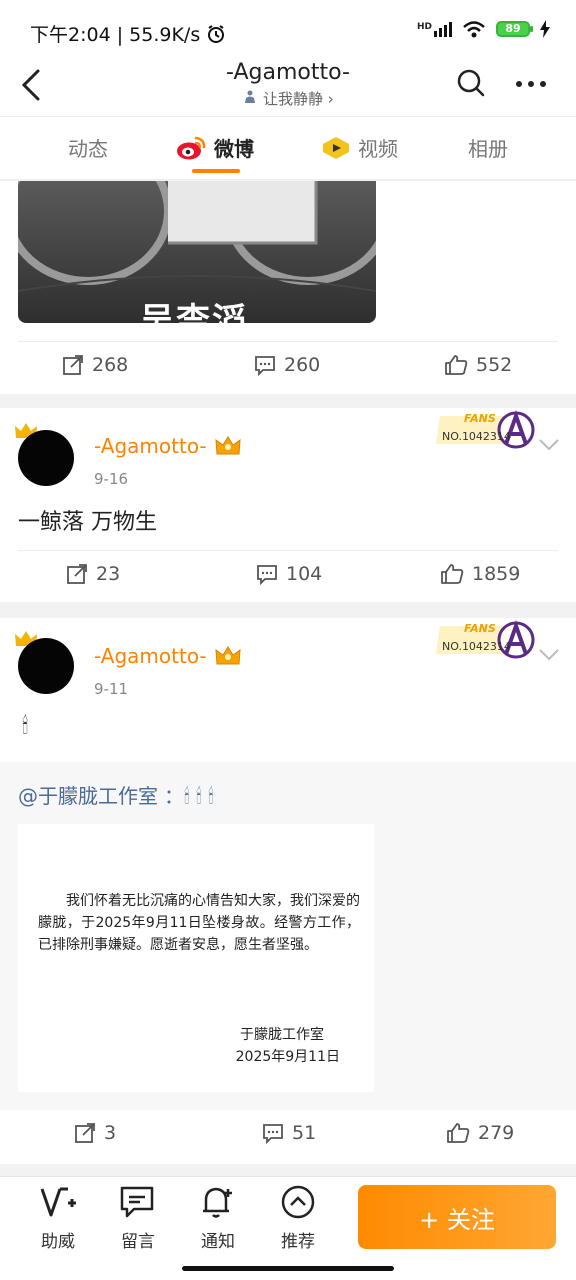  Describe the element at coordinates (288, 148) in the screenshot. I see `profile-tabs: 动态 微博 视频 相册` at that location.